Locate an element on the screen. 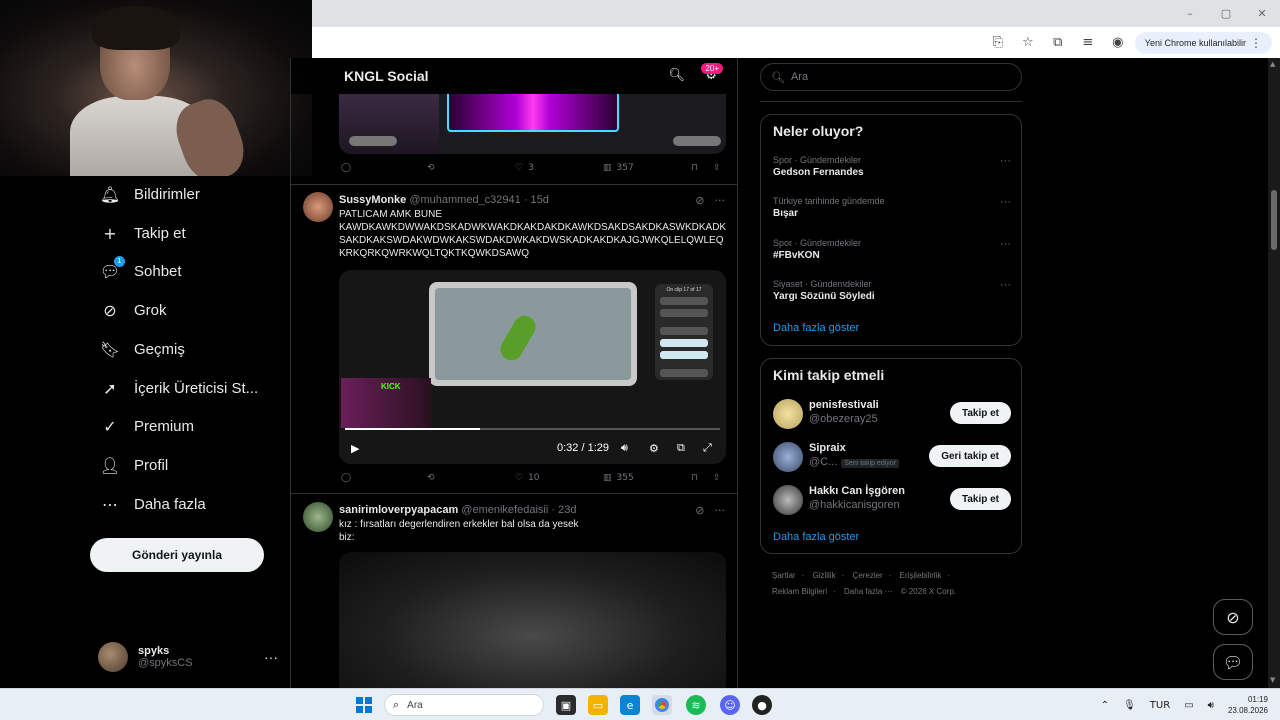 This screenshot has width=1280, height=720. grok-fab-icon: ⊘ is located at coordinates (1233, 617).